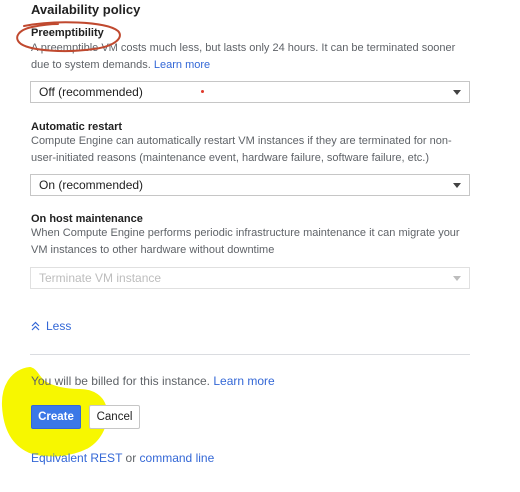  Describe the element at coordinates (182, 65) in the screenshot. I see `preemptibility-learn-more-link: Learn more` at that location.